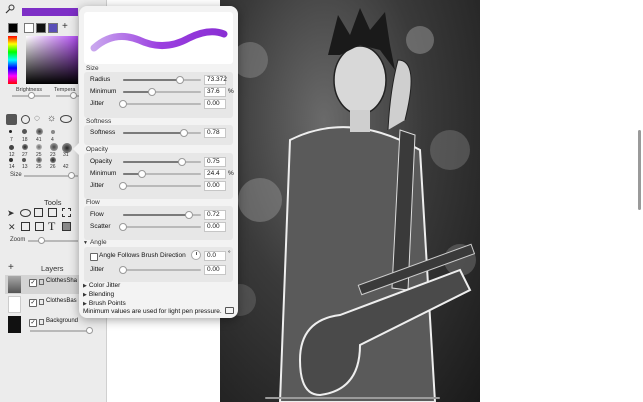 Image resolution: width=643 pixels, height=402 pixels. What do you see at coordinates (53, 28) in the screenshot?
I see `swatch-indigo` at bounding box center [53, 28].